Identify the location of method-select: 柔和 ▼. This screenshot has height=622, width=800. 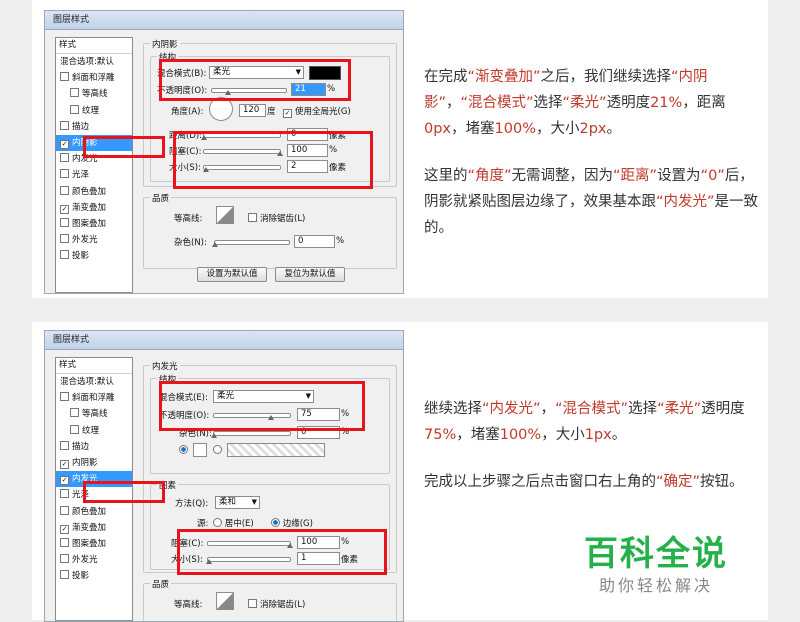
(237, 502).